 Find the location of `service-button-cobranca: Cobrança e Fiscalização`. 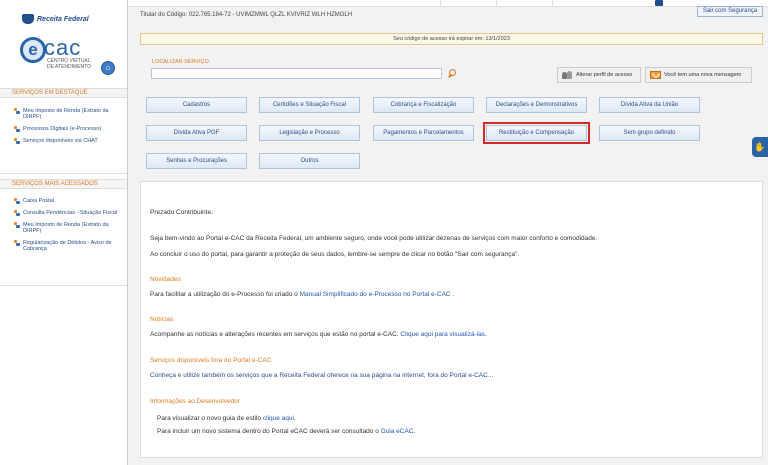

service-button-cobranca: Cobrança e Fiscalização is located at coordinates (423, 105).